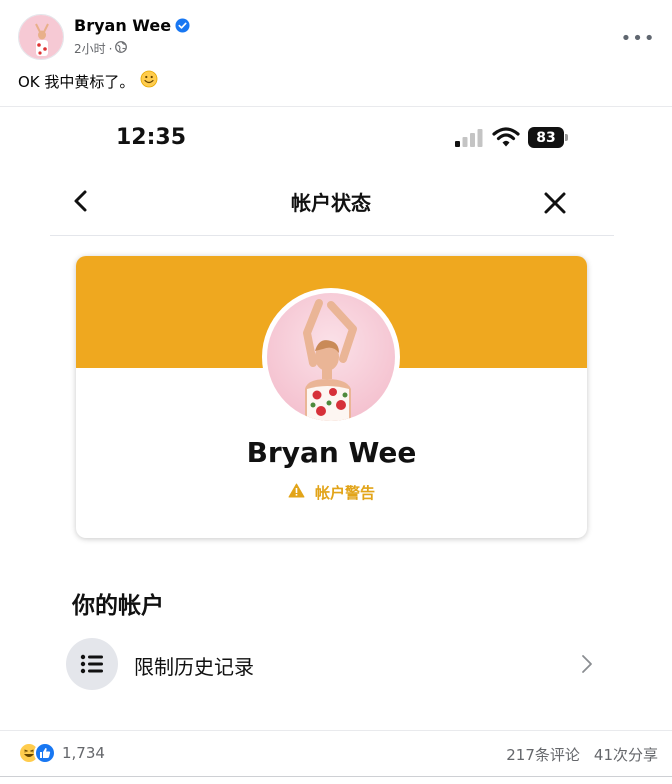  I want to click on list-icon, so click(92, 664).